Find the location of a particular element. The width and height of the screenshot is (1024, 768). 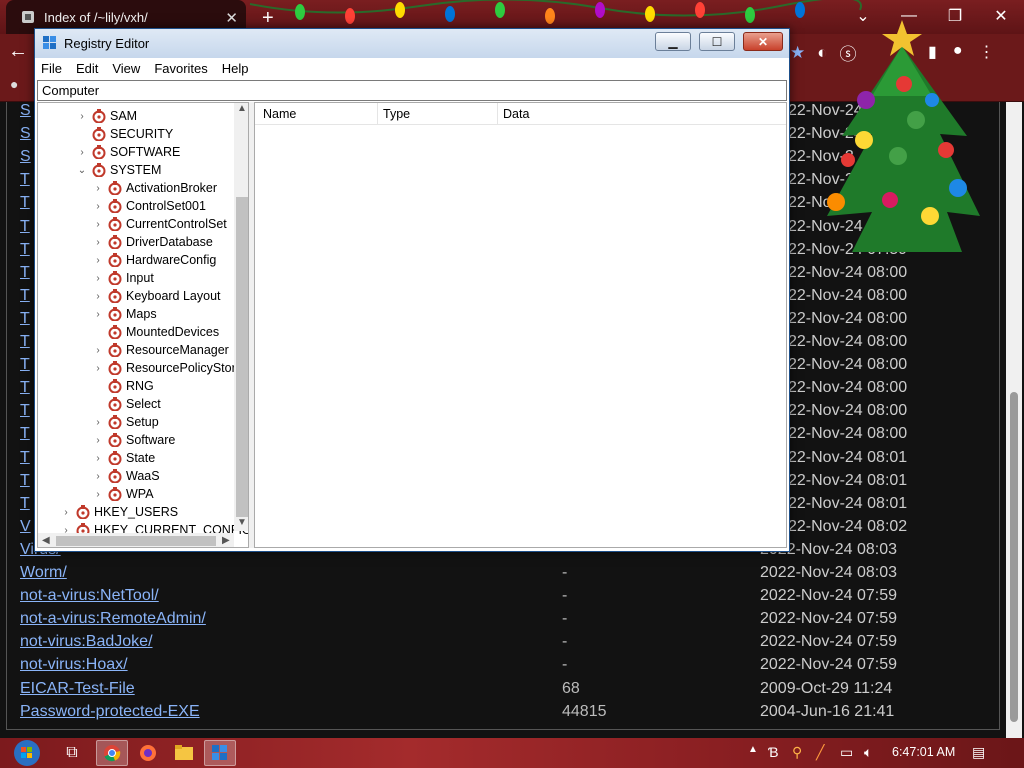

tab-close-icon: ✕ is located at coordinates (231, 18).